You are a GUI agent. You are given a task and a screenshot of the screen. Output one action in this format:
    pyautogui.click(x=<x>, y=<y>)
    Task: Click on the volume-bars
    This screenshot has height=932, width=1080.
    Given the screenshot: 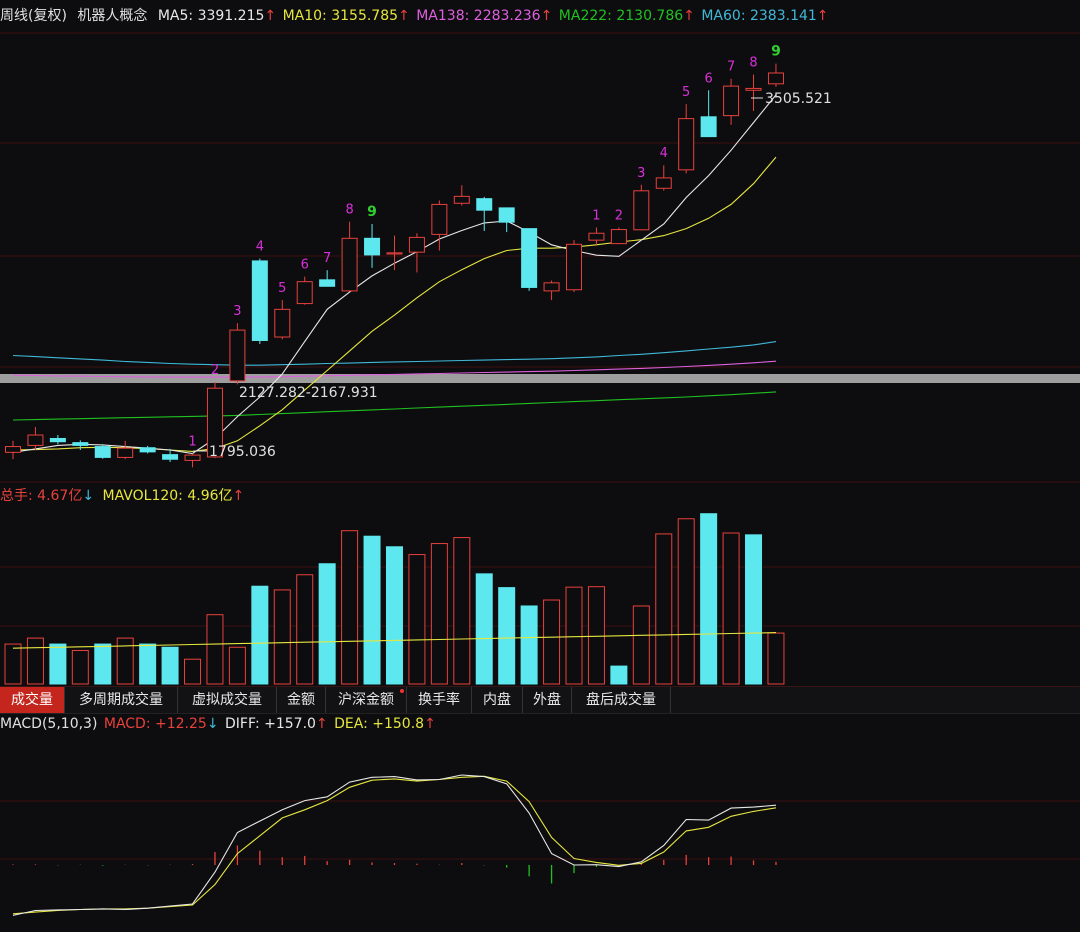 What is the action you would take?
    pyautogui.click(x=394, y=599)
    